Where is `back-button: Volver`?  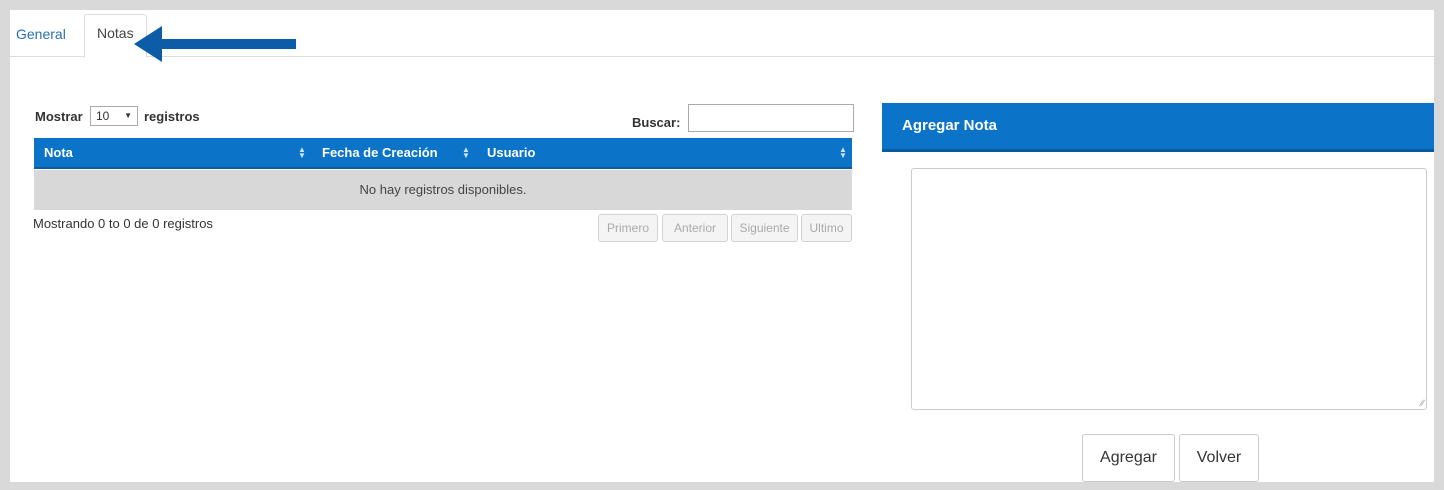
back-button: Volver is located at coordinates (1219, 458).